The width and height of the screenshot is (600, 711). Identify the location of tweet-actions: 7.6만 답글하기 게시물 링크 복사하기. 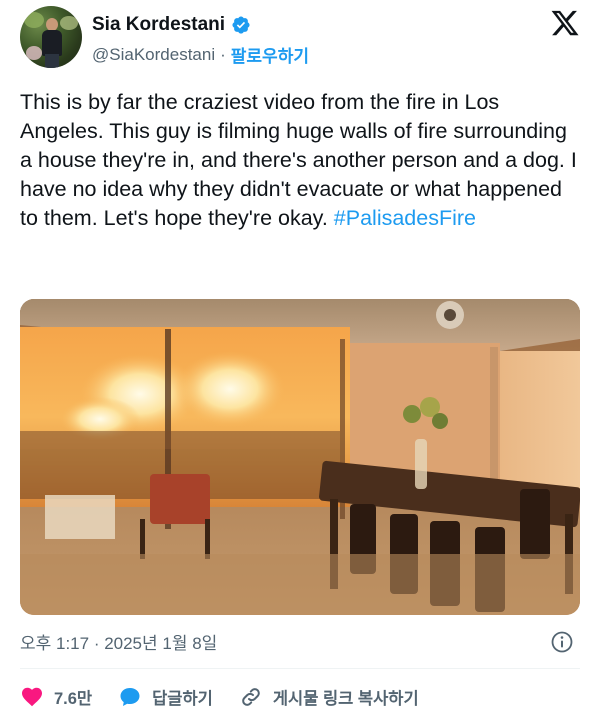
(300, 696).